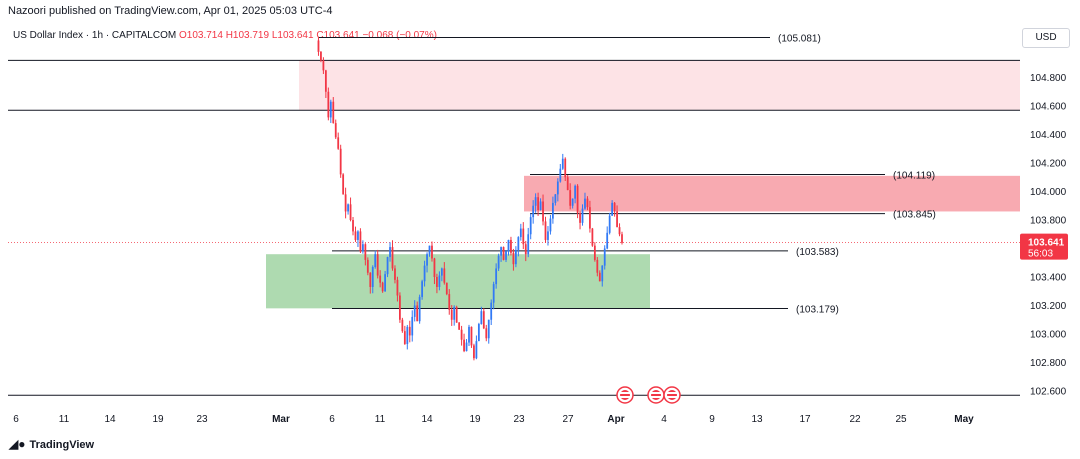 This screenshot has height=459, width=1080. I want to click on last-price-value: 103.641, so click(1046, 243).